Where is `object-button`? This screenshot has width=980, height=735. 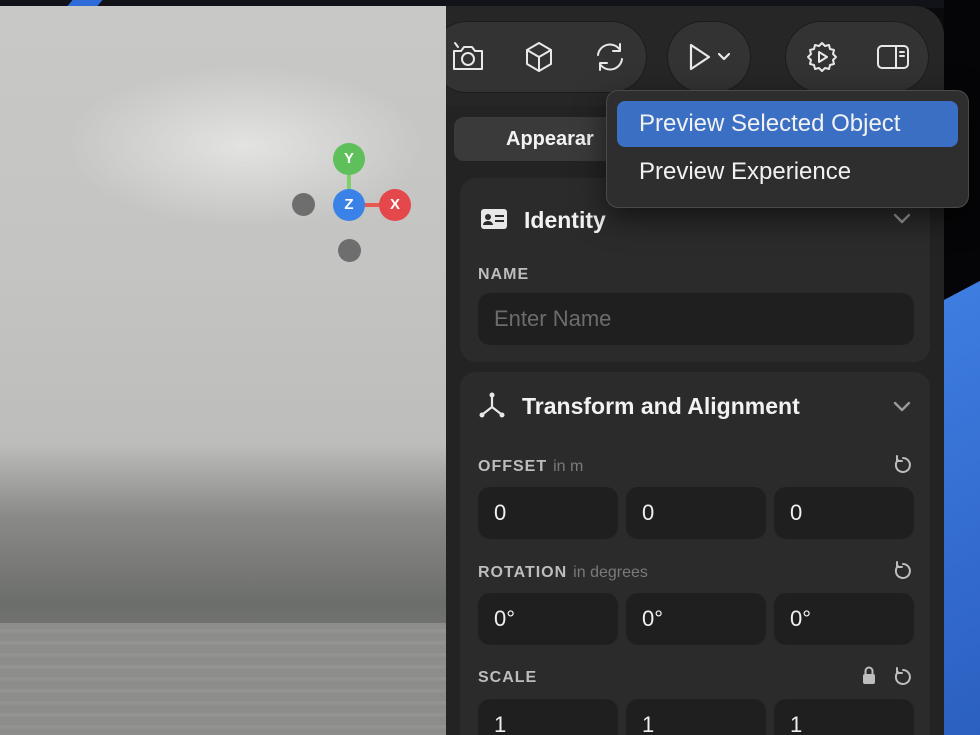
object-button is located at coordinates (539, 57).